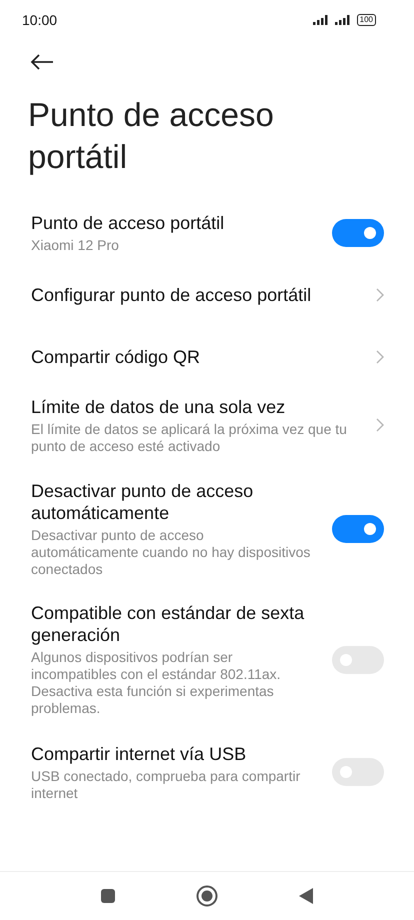 The width and height of the screenshot is (414, 920). Describe the element at coordinates (75, 245) in the screenshot. I see `setting-description: Xiaomi 12 Pro` at that location.